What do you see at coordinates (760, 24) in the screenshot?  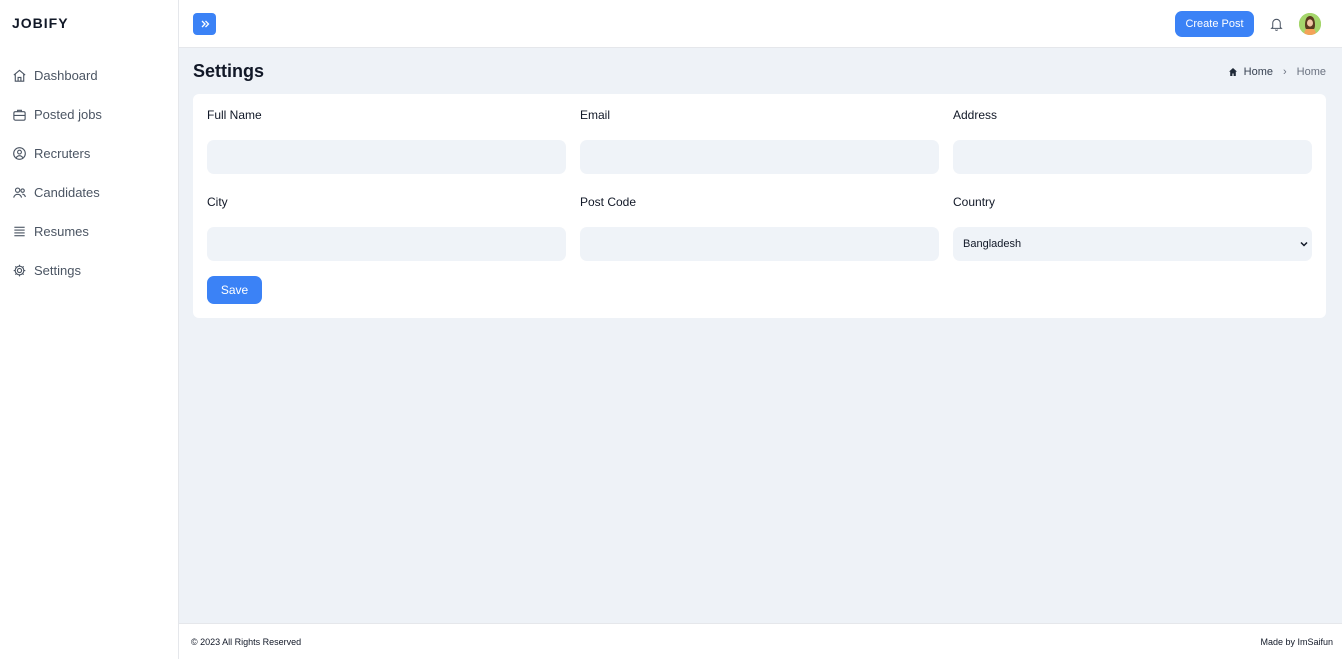 I see `top-header: Create Post` at bounding box center [760, 24].